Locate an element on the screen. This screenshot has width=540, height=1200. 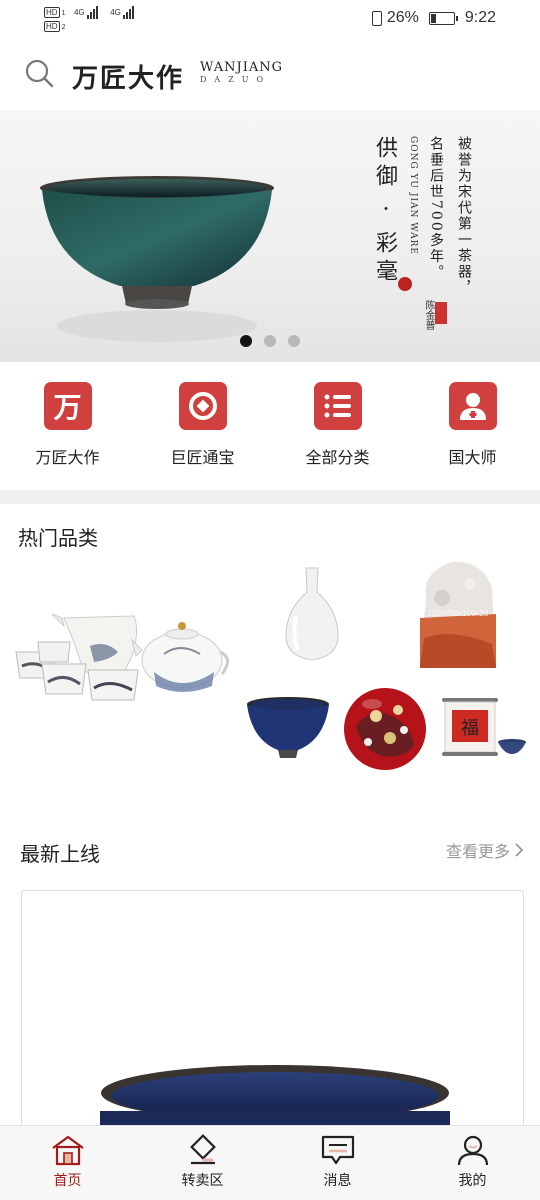
tab-messages: 消息 is located at coordinates (337, 1163).